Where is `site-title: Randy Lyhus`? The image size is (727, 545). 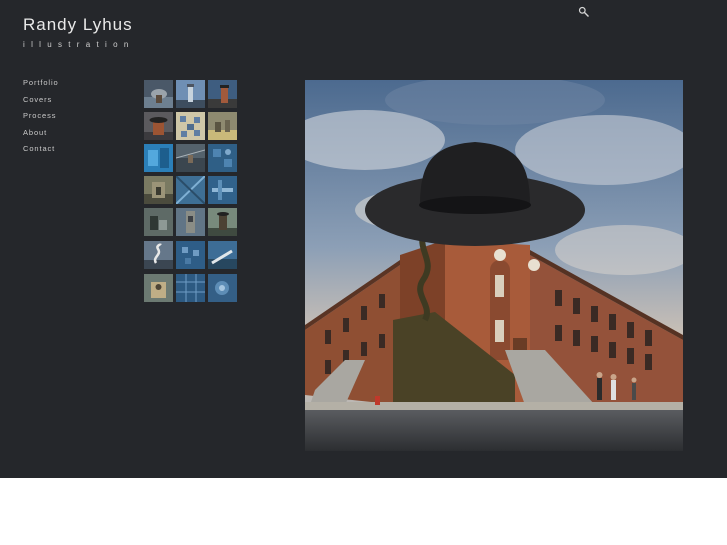 site-title: Randy Lyhus is located at coordinates (78, 25).